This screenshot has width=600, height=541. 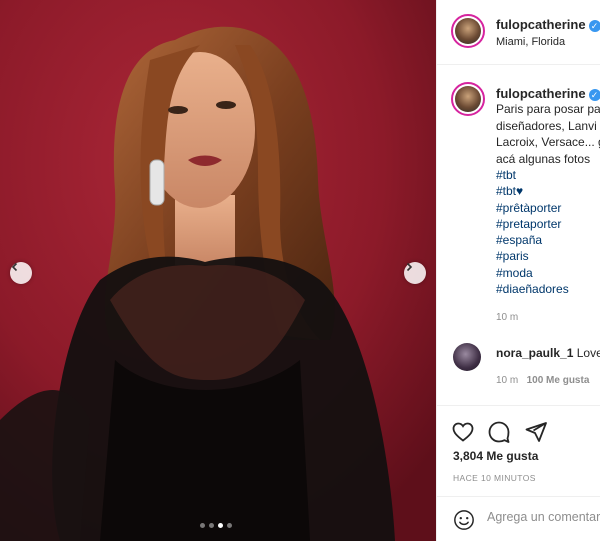 I want to click on caption-line: acá algunas fotos, so click(x=543, y=158).